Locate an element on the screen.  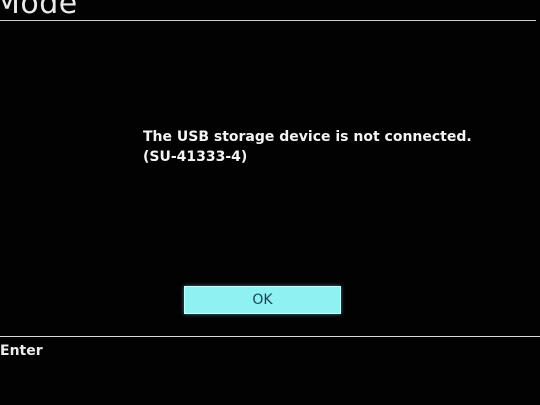
enter-hint: Enter is located at coordinates (21, 351).